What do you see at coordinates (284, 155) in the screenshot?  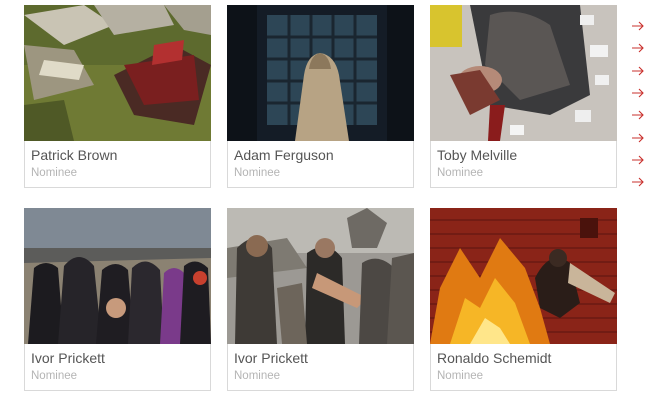 I see `nominee-name: Adam Ferguson` at bounding box center [284, 155].